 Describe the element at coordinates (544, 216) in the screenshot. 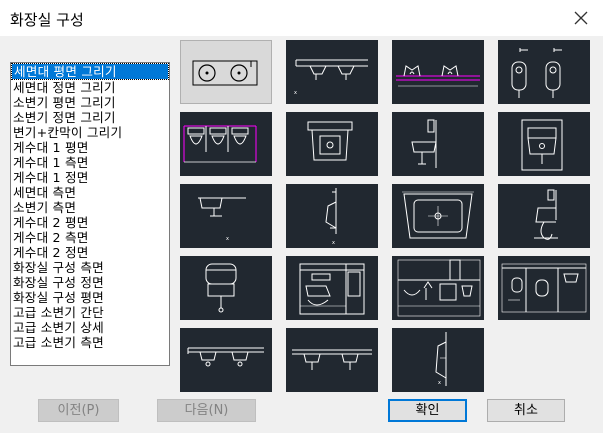

I see `mop-sink-2-side-thumbnail` at that location.